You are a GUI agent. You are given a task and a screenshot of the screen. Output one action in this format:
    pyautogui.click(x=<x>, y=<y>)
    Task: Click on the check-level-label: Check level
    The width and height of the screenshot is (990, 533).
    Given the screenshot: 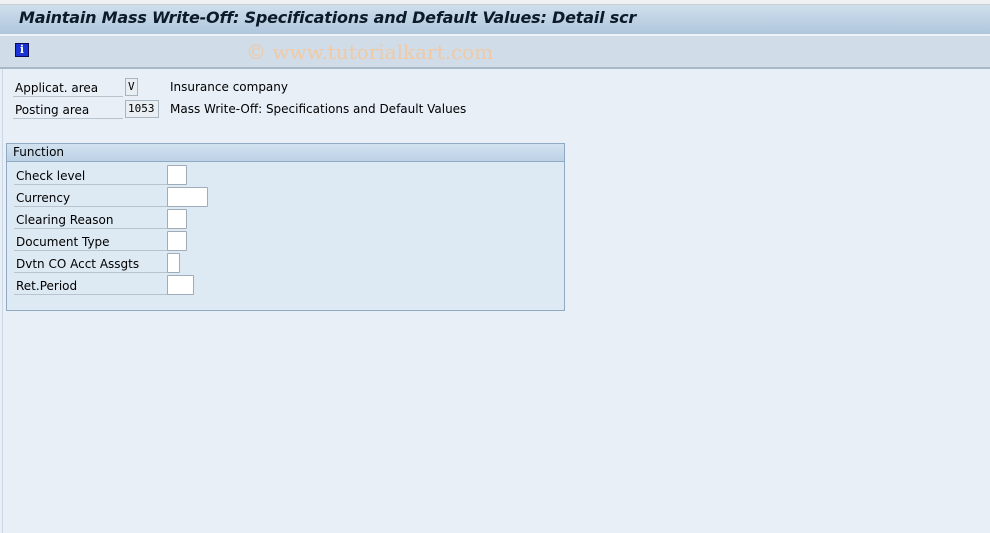 What is the action you would take?
    pyautogui.click(x=91, y=176)
    